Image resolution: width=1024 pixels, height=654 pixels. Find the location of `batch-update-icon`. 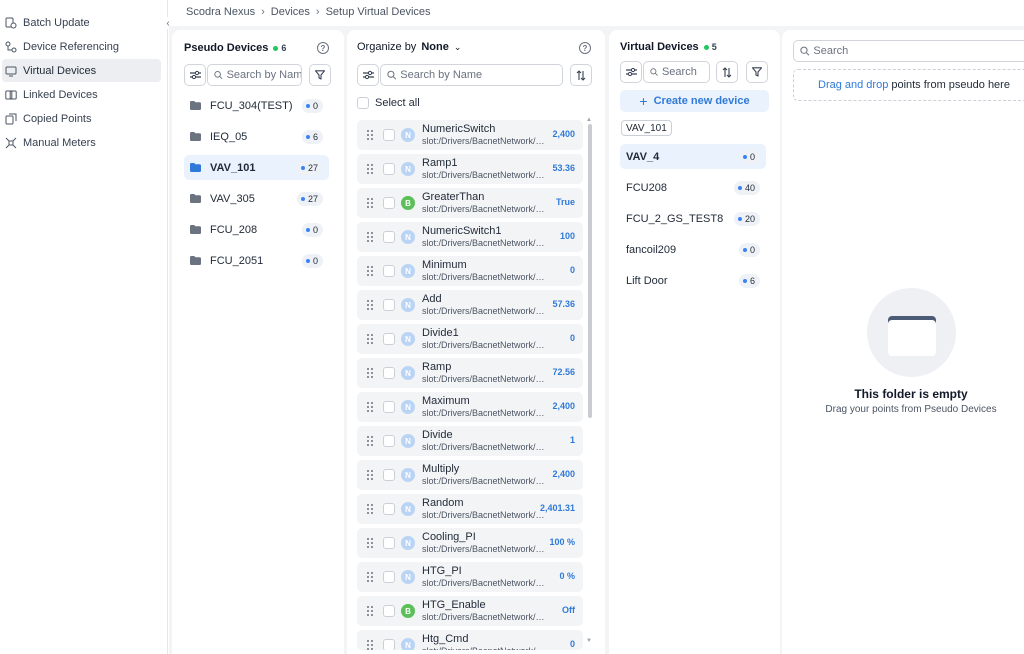

batch-update-icon is located at coordinates (11, 23).